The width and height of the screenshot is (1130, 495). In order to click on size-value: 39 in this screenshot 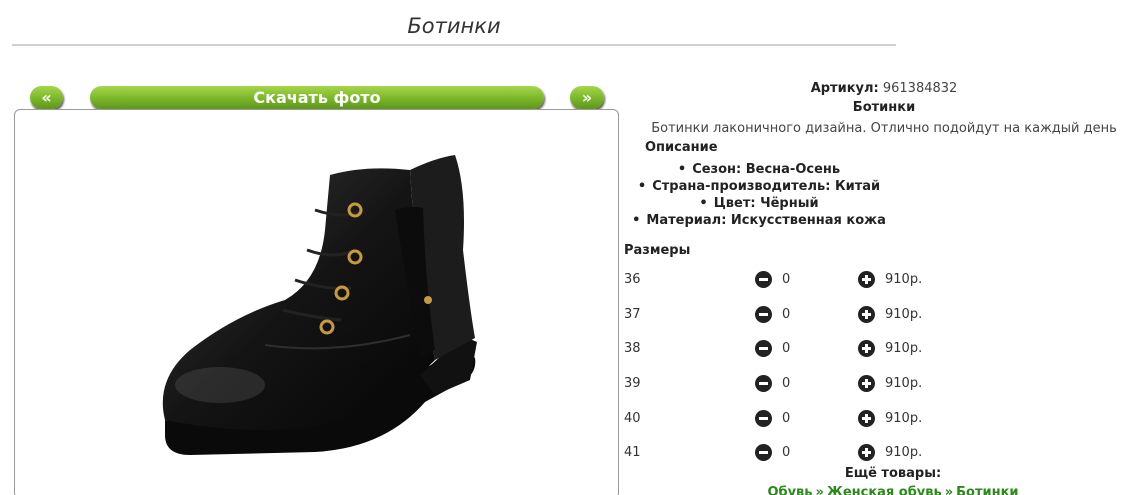, I will do `click(632, 383)`.